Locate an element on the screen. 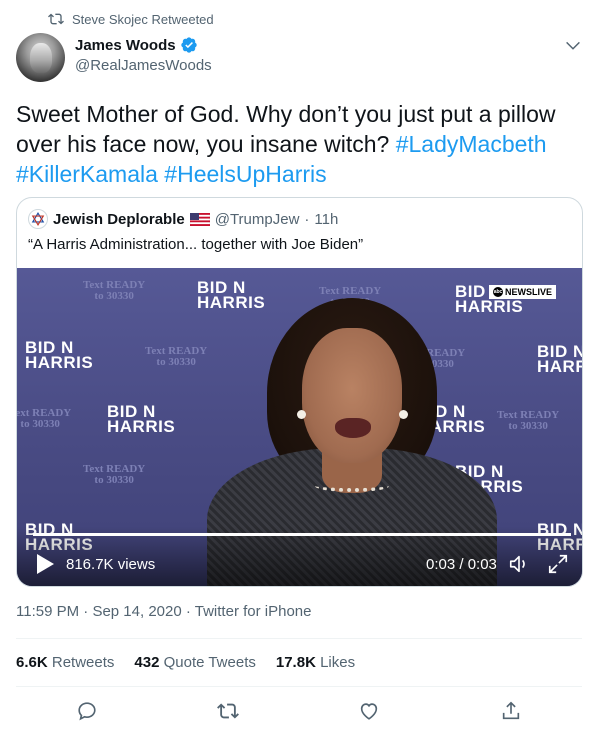 This screenshot has height=735, width=598. tweet-actions is located at coordinates (299, 712).